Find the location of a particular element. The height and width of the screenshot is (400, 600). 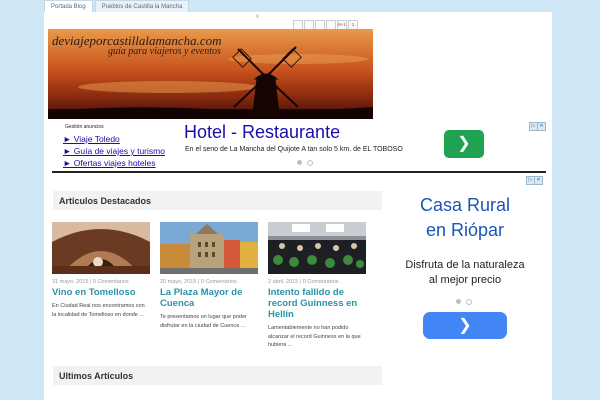

post-title: Vino en Tomelloso is located at coordinates (101, 292).